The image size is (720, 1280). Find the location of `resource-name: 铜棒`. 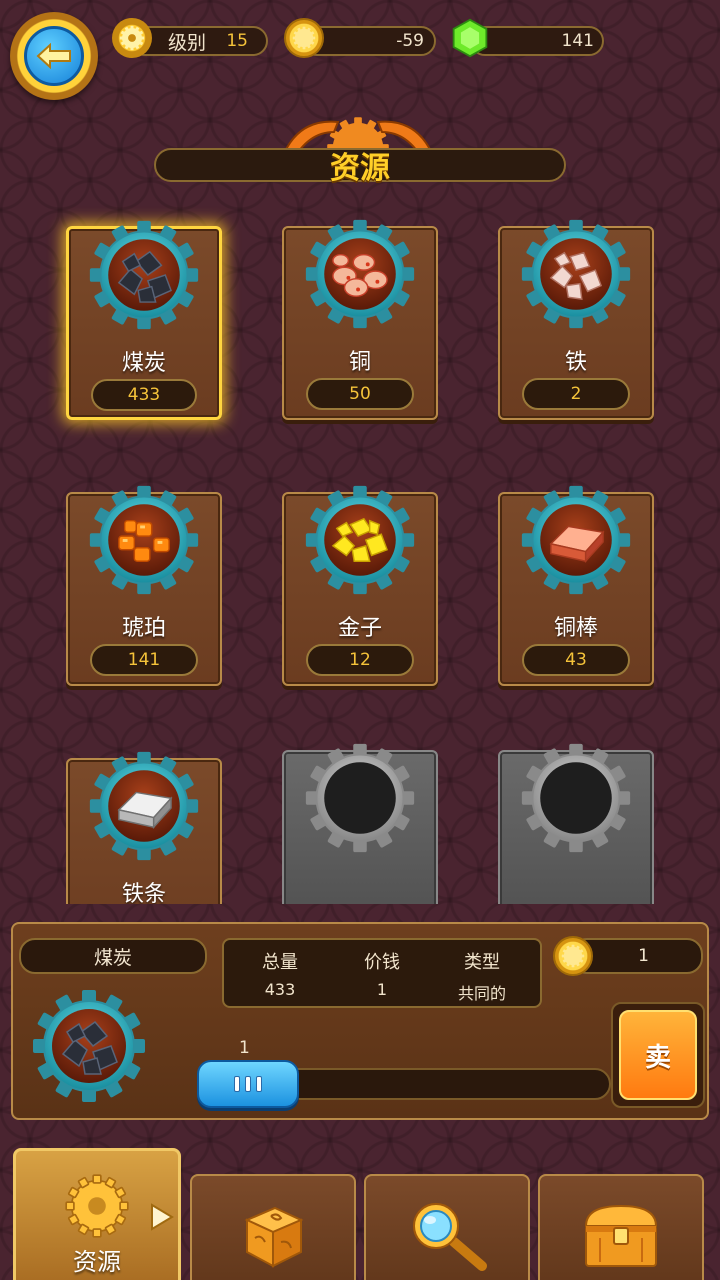

resource-name: 铜棒 is located at coordinates (575, 628).